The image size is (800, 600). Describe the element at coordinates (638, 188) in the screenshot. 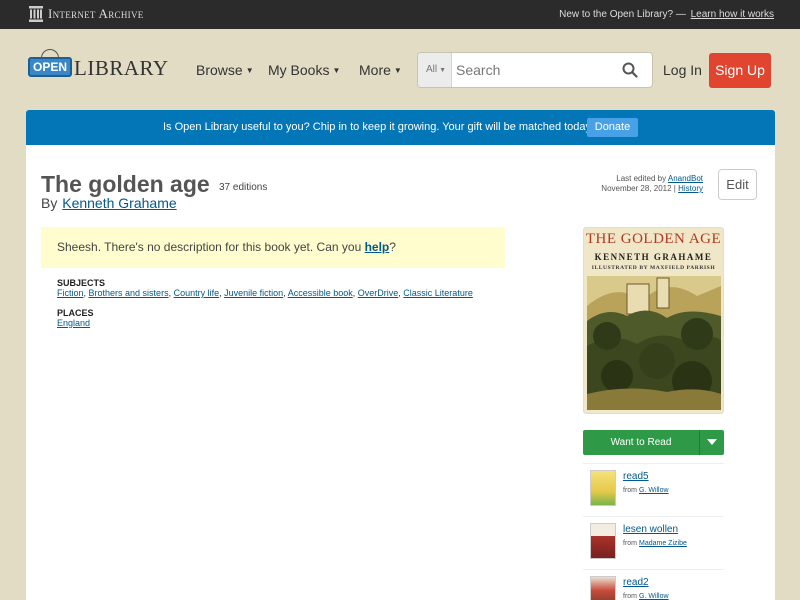

I see `last-edited-date: November 28, 2012 |` at that location.